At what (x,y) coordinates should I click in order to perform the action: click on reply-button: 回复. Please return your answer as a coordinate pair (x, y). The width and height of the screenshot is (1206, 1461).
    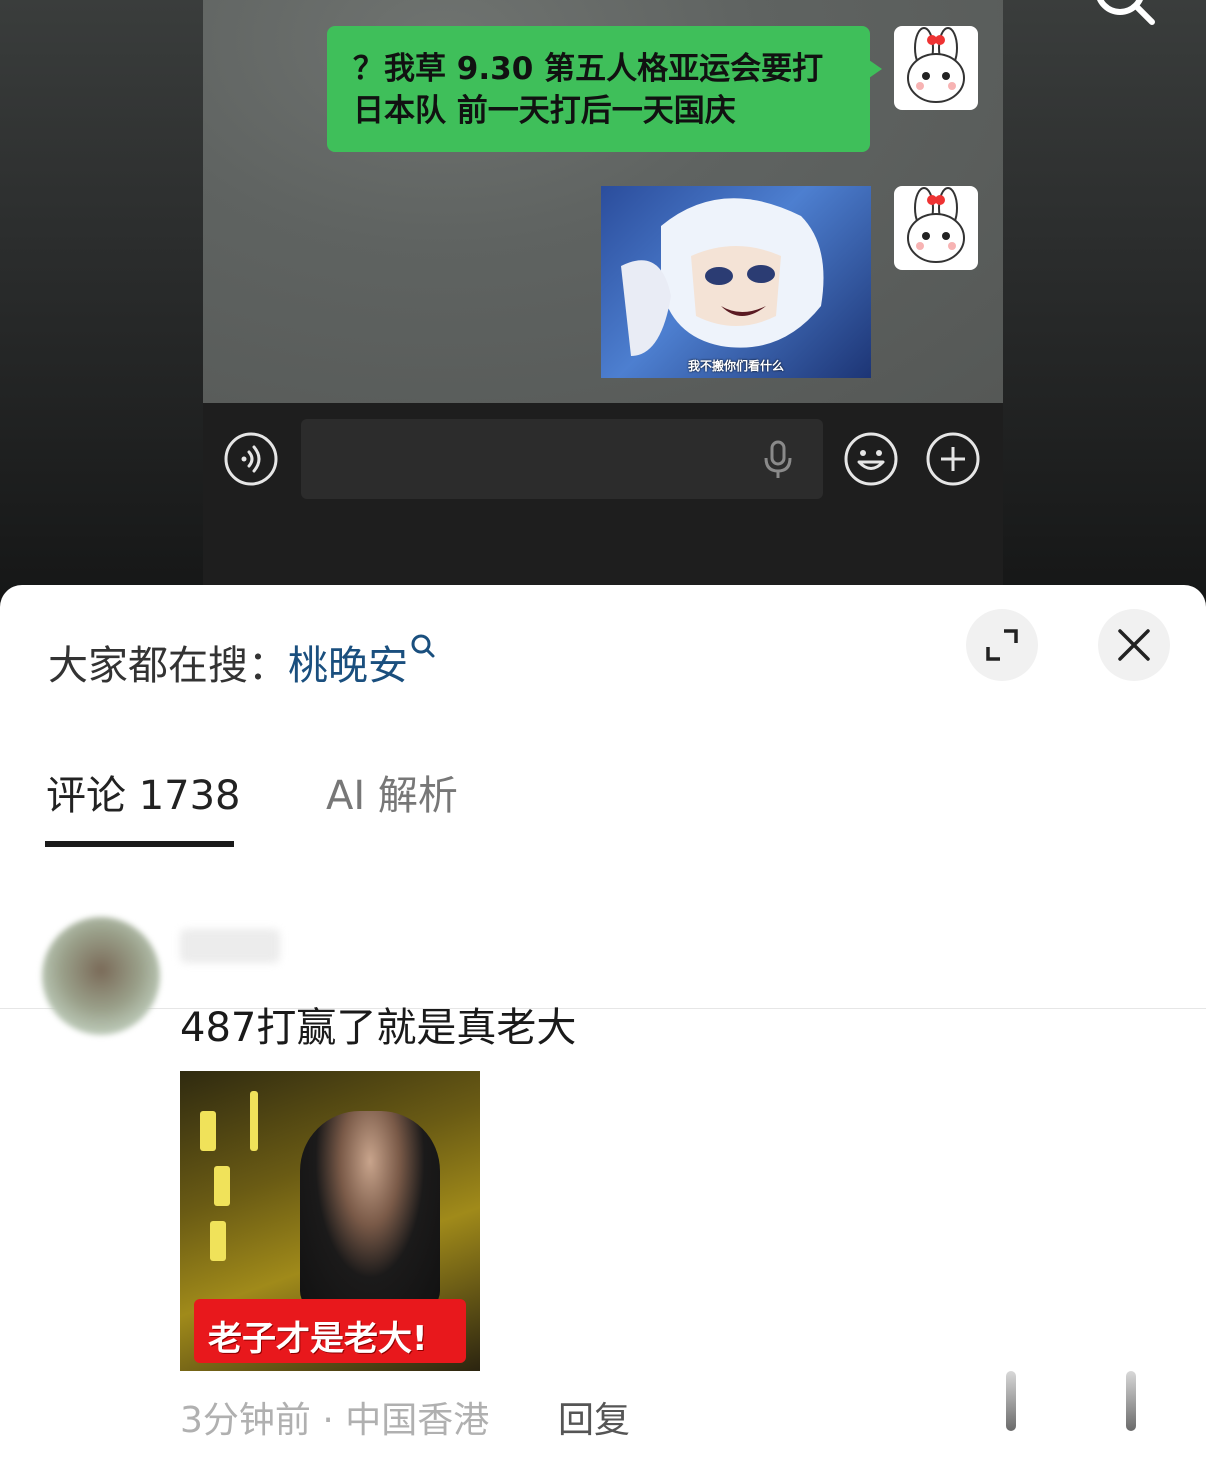
    Looking at the image, I should click on (594, 1417).